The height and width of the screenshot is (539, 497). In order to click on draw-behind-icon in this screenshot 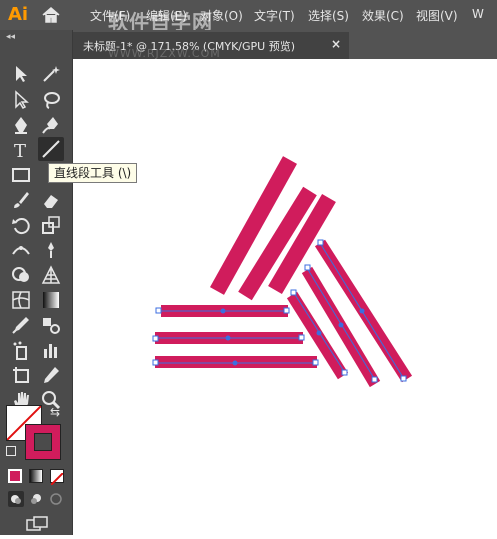, I will do `click(36, 499)`.